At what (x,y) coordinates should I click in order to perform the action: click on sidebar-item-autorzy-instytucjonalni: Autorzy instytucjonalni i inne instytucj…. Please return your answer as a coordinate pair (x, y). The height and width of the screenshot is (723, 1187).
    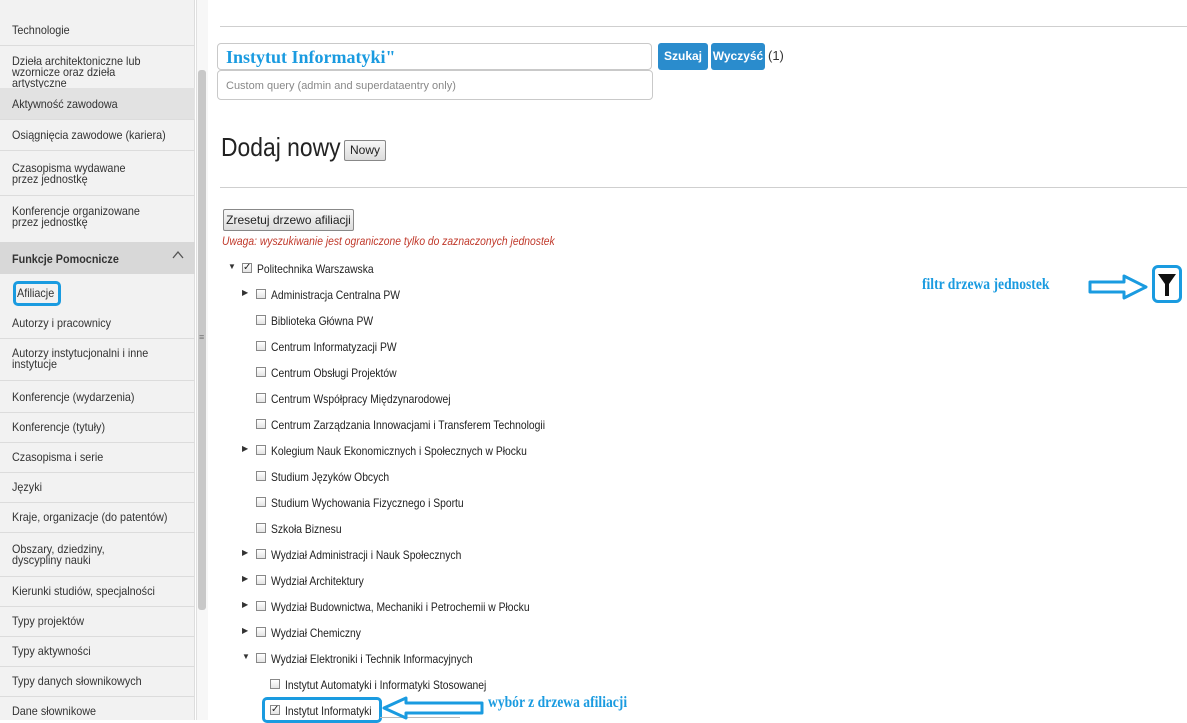
    Looking at the image, I should click on (82, 358).